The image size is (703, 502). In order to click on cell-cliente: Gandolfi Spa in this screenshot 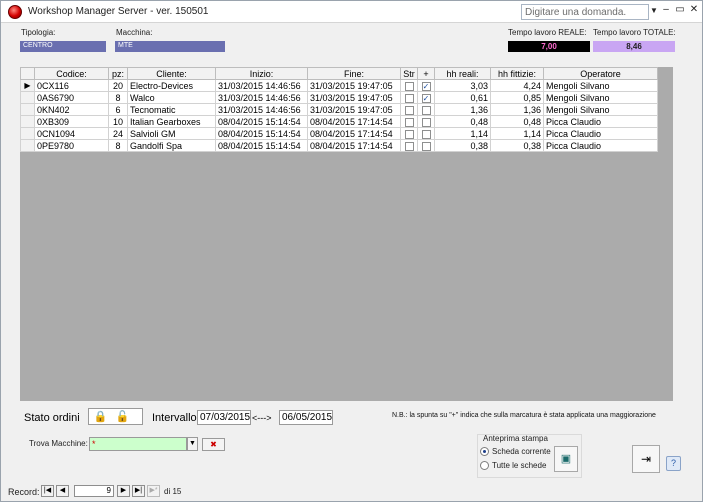, I will do `click(171, 145)`.